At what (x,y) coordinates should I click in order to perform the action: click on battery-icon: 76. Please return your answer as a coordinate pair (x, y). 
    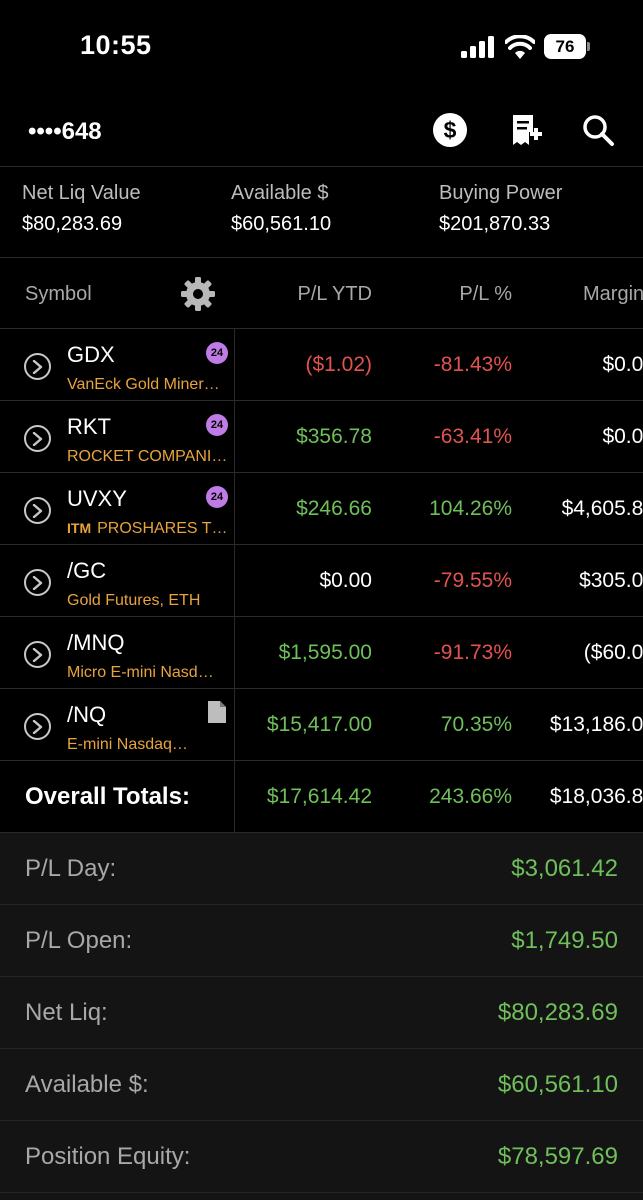
    Looking at the image, I should click on (567, 46).